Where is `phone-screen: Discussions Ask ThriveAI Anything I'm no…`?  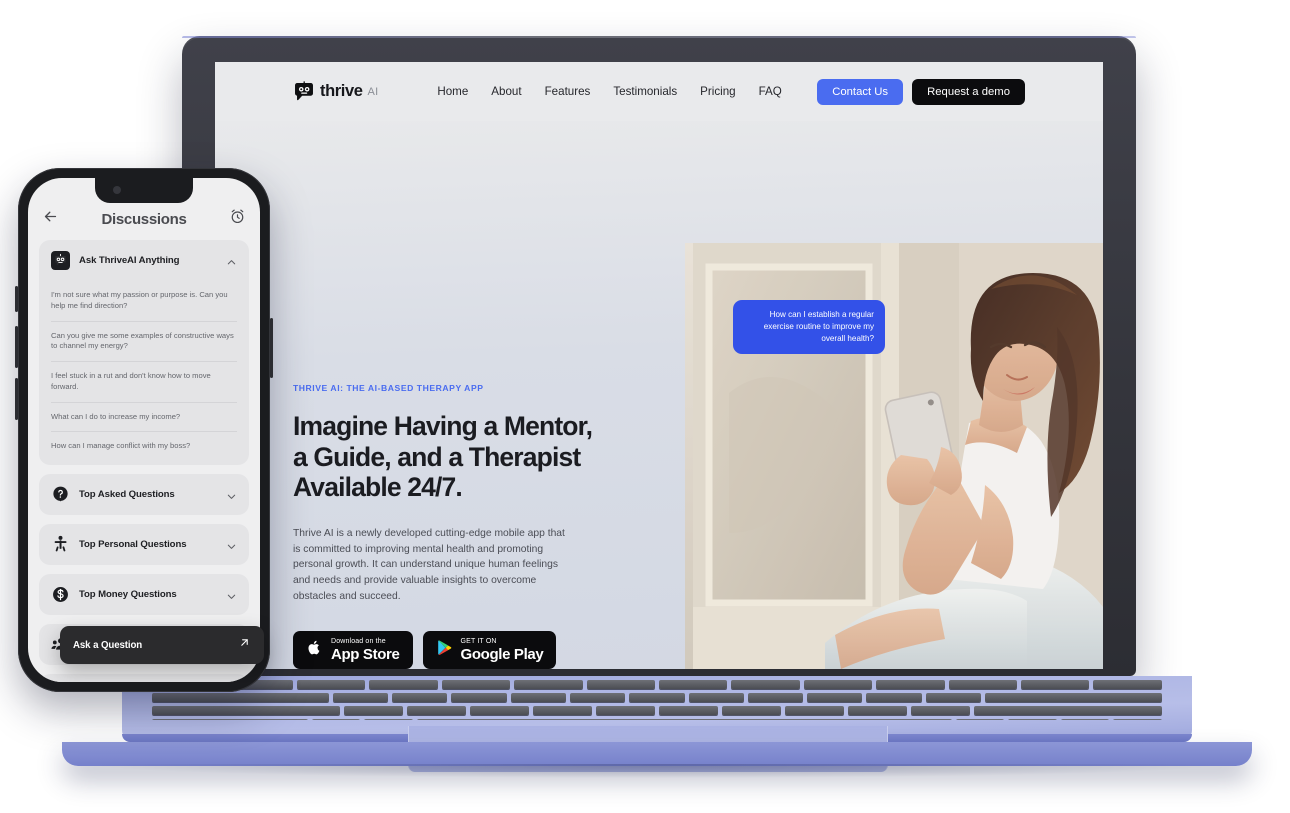 phone-screen: Discussions Ask ThriveAI Anything I'm no… is located at coordinates (144, 430).